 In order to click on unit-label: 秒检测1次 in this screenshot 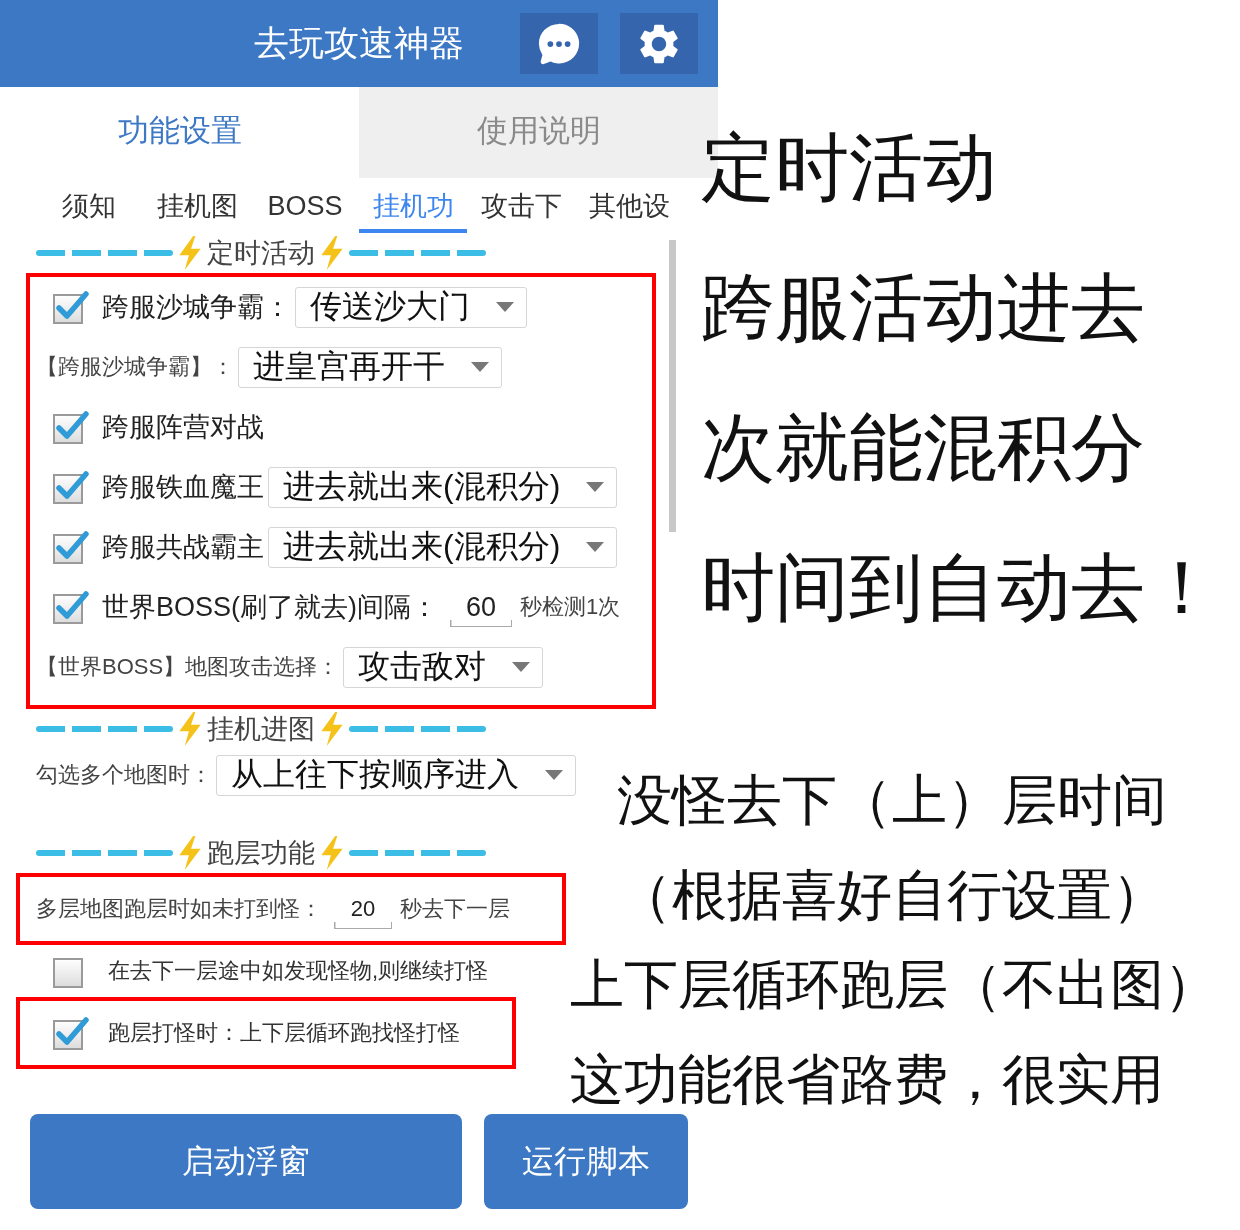, I will do `click(570, 607)`.